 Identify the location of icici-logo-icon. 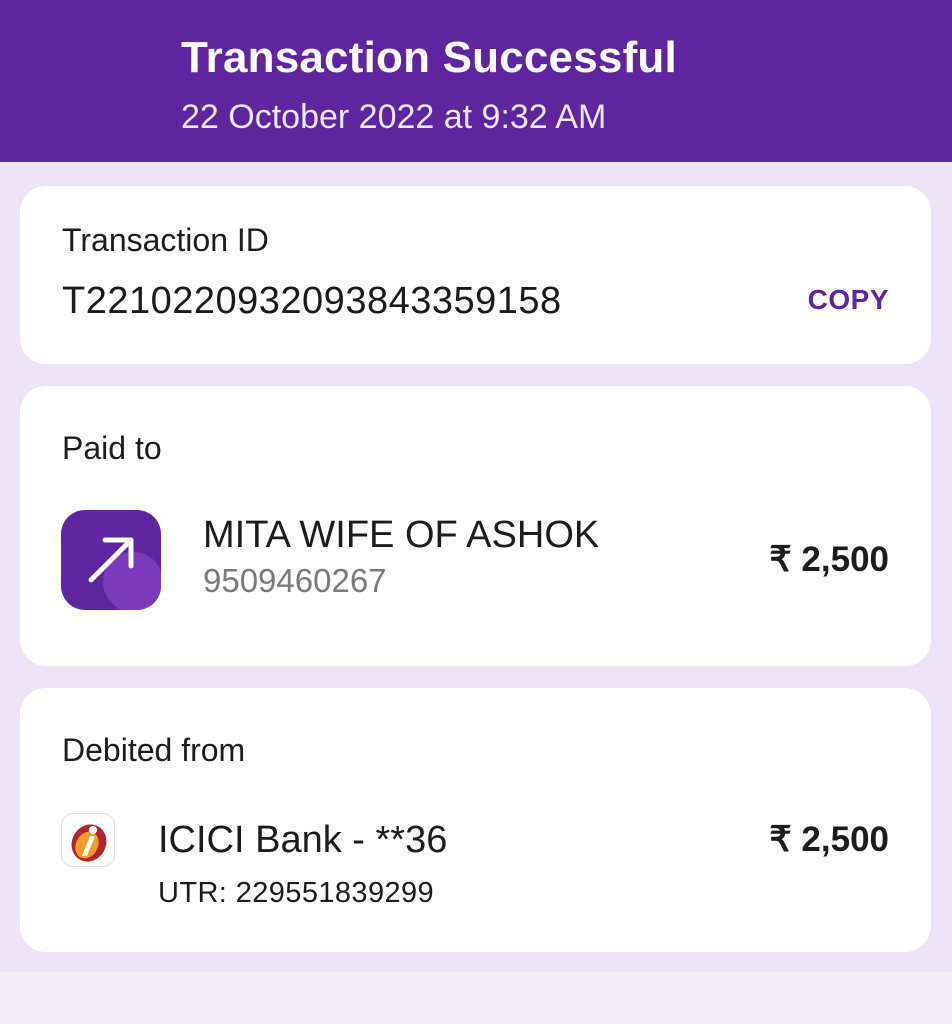
(88, 840).